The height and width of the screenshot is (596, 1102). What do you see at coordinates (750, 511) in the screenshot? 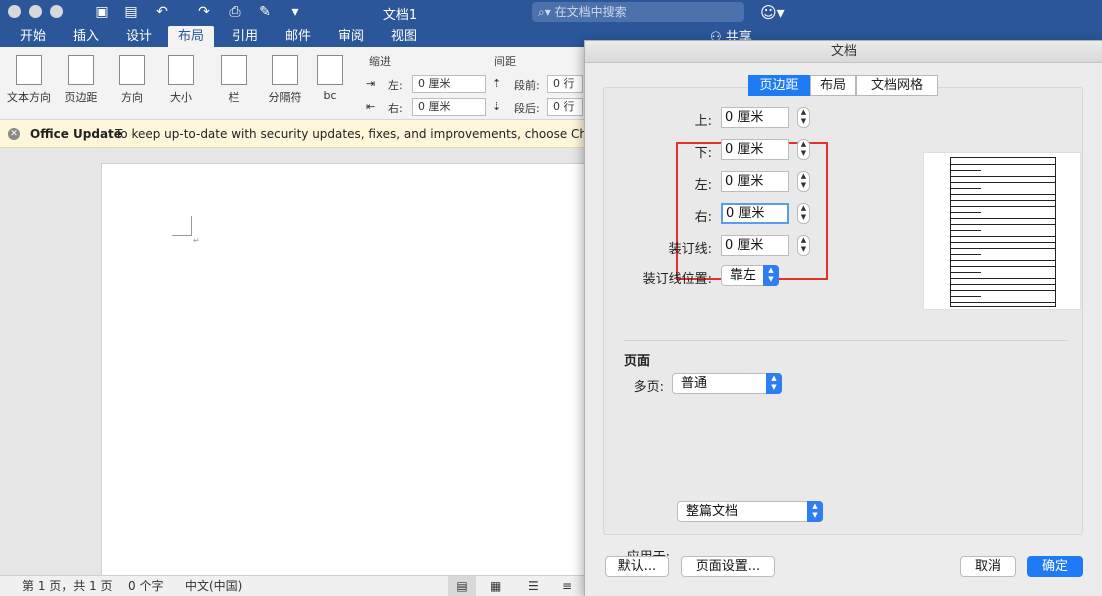
I see `apply-to-select: 整篇文档 ▲ ▼` at bounding box center [750, 511].